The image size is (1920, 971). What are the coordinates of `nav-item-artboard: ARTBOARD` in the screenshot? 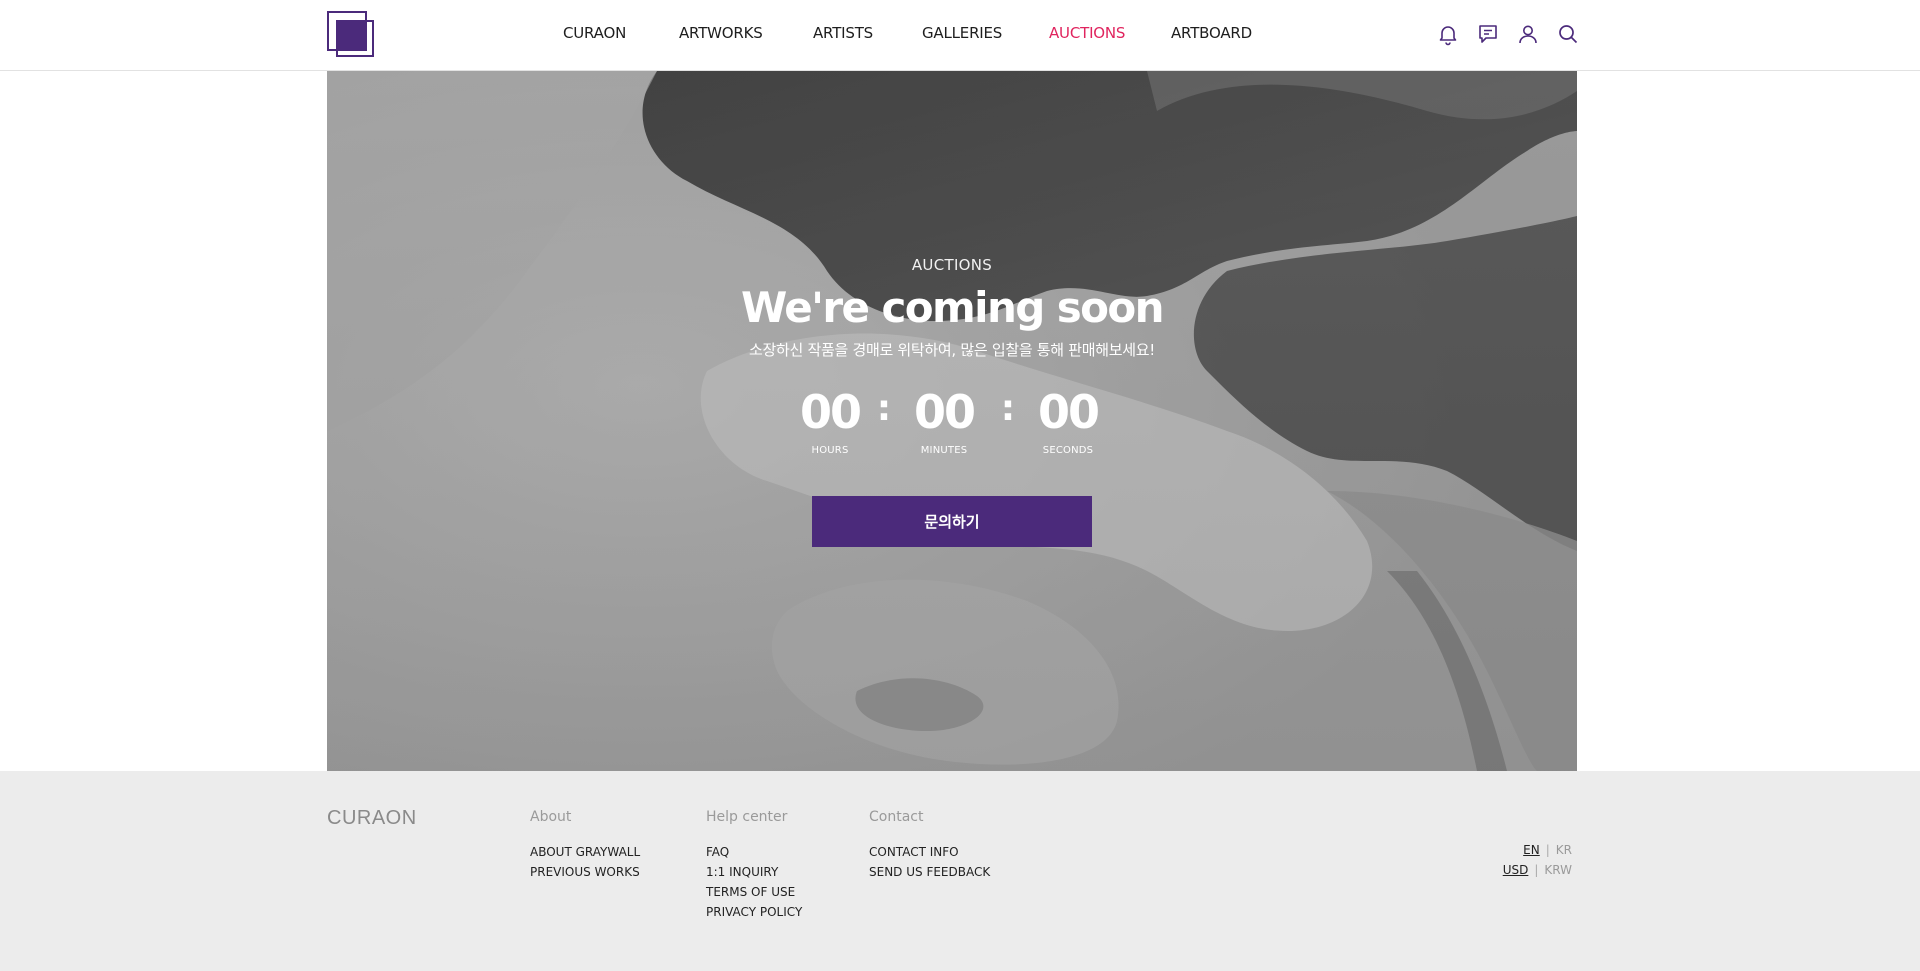 It's located at (1211, 33).